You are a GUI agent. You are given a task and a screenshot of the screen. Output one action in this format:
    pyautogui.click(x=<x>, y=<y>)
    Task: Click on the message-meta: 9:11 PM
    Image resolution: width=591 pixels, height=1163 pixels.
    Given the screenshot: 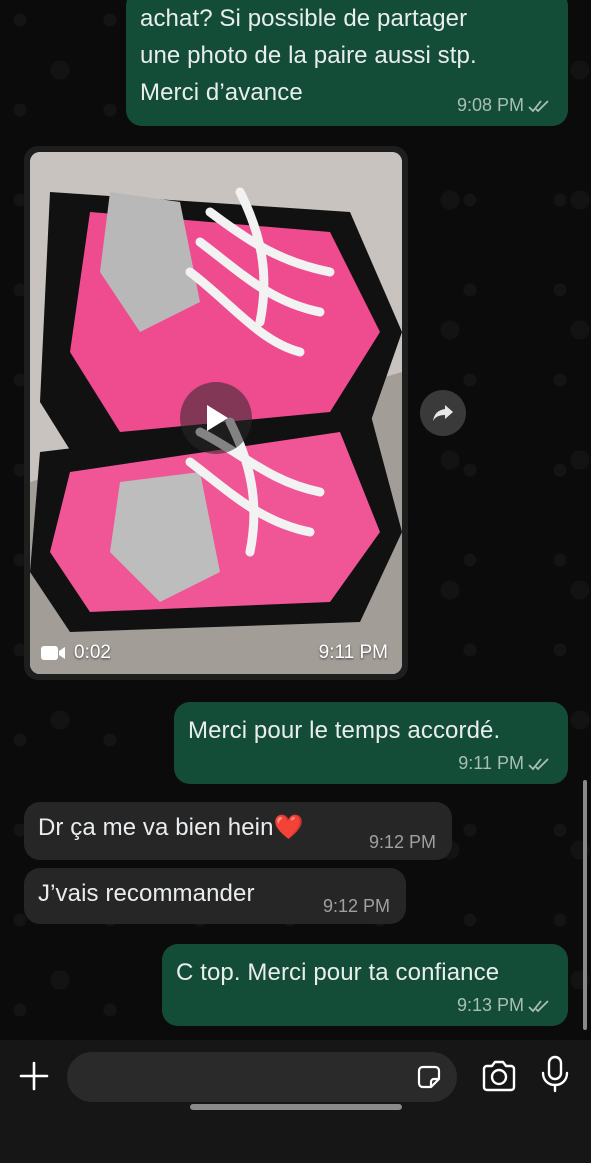 What is the action you would take?
    pyautogui.click(x=505, y=763)
    